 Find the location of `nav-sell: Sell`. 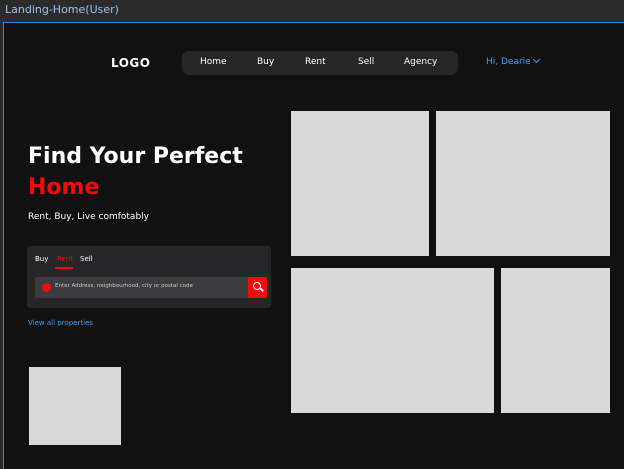

nav-sell: Sell is located at coordinates (366, 62).